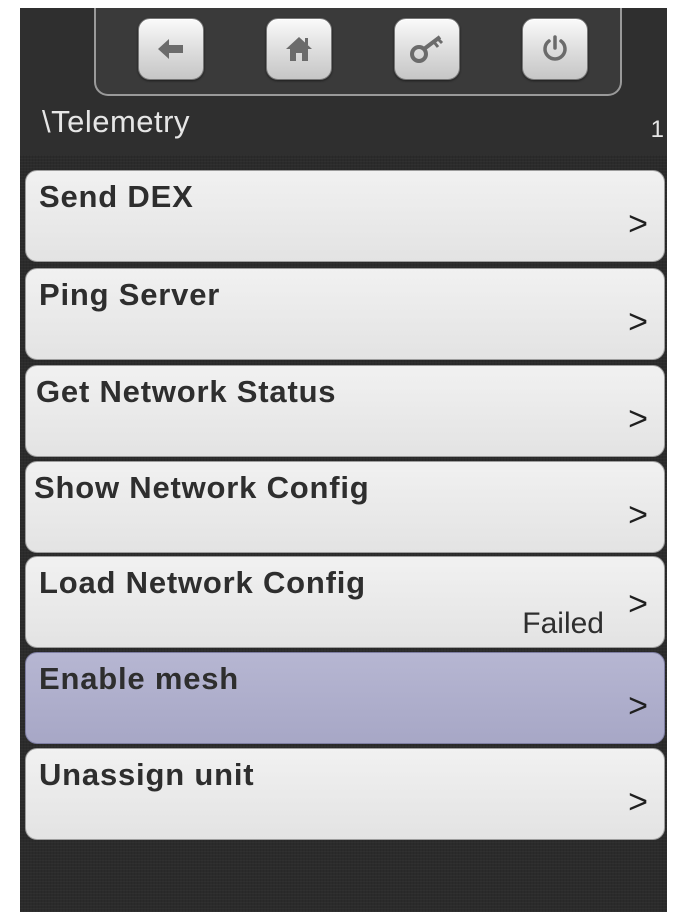 Image resolution: width=673 pixels, height=912 pixels. I want to click on power-icon, so click(555, 48).